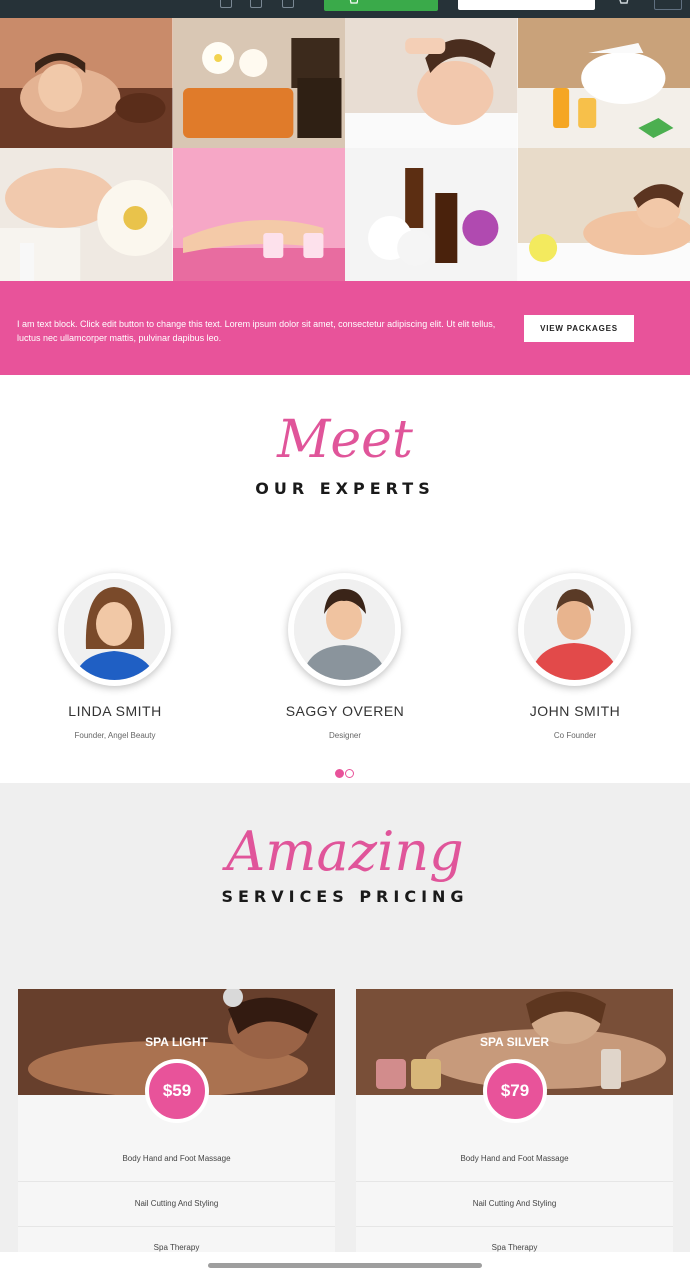  What do you see at coordinates (575, 735) in the screenshot?
I see `expert-role: Co Founder` at bounding box center [575, 735].